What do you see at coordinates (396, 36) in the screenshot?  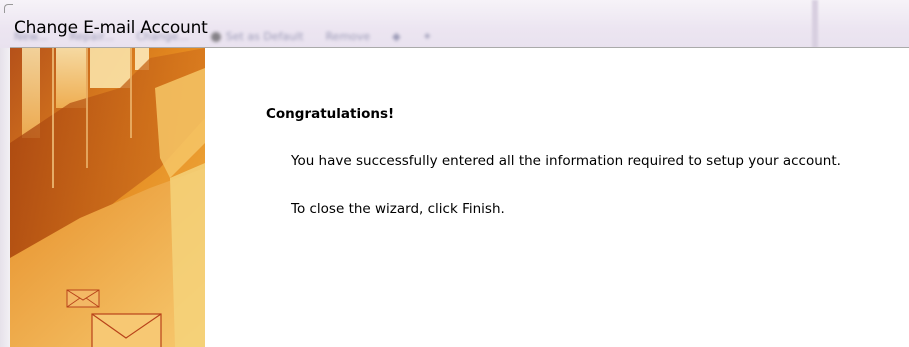 I see `arrow-up-icon: ◆` at bounding box center [396, 36].